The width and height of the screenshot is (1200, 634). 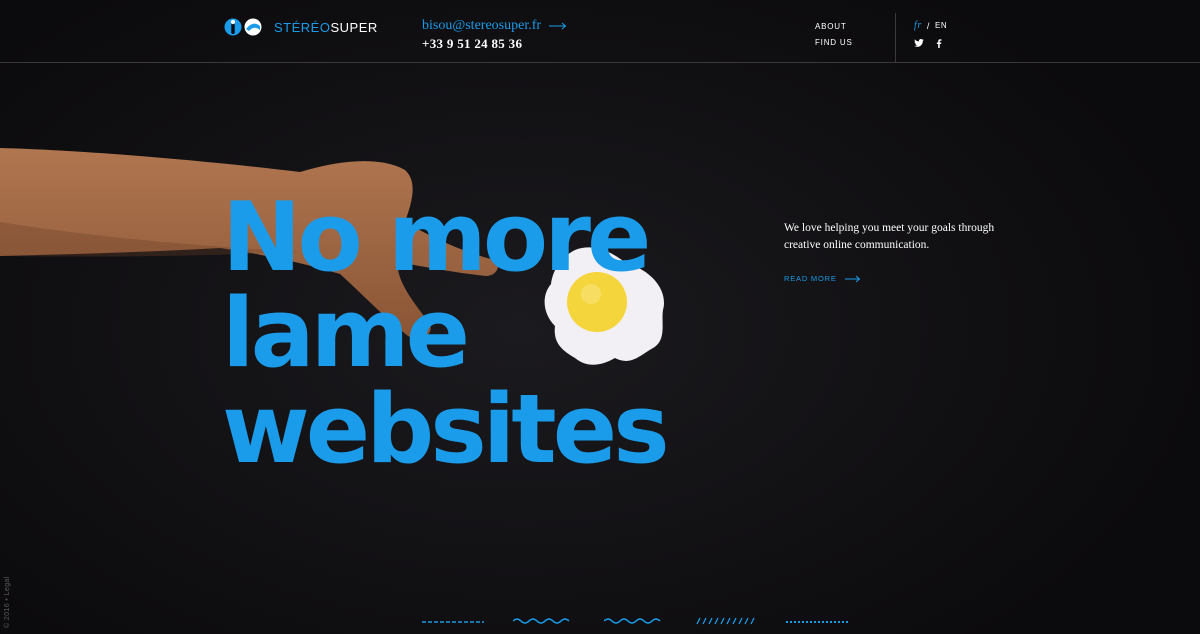 What do you see at coordinates (834, 46) in the screenshot?
I see `nav-find-us: FIND US` at bounding box center [834, 46].